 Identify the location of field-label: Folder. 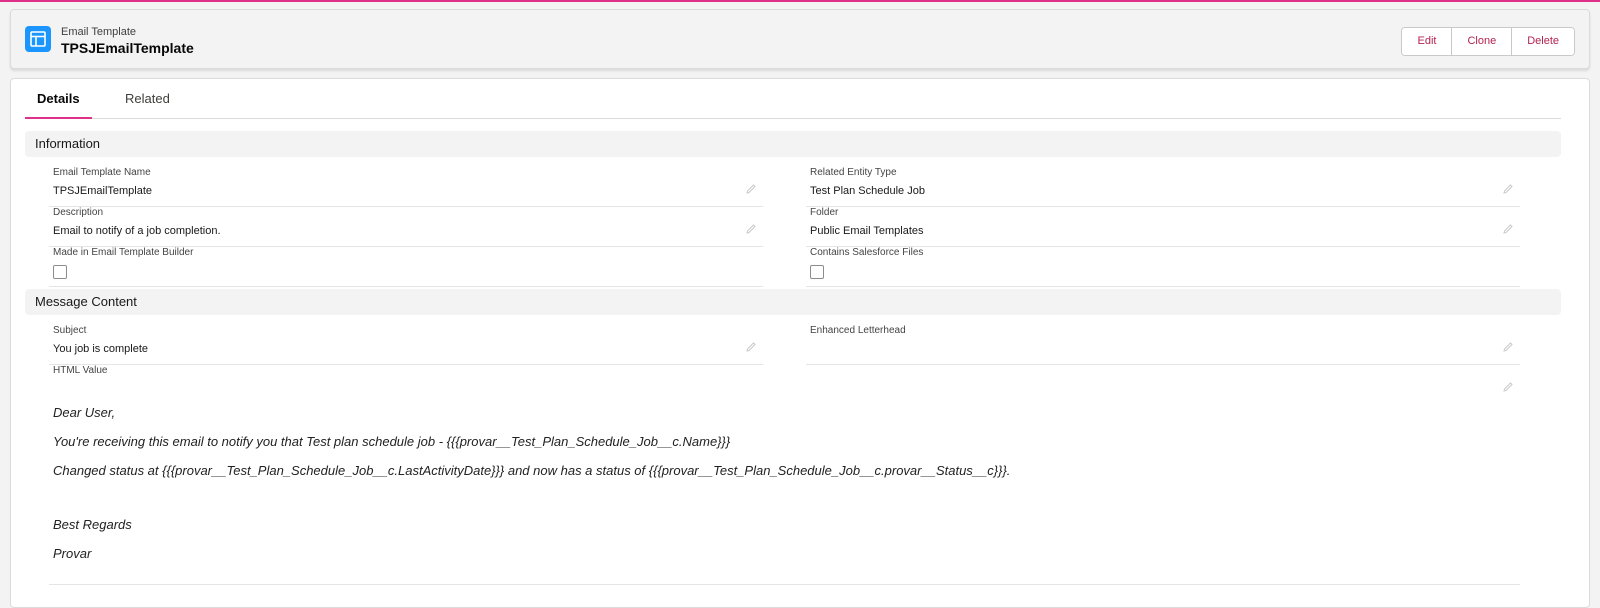
(824, 212).